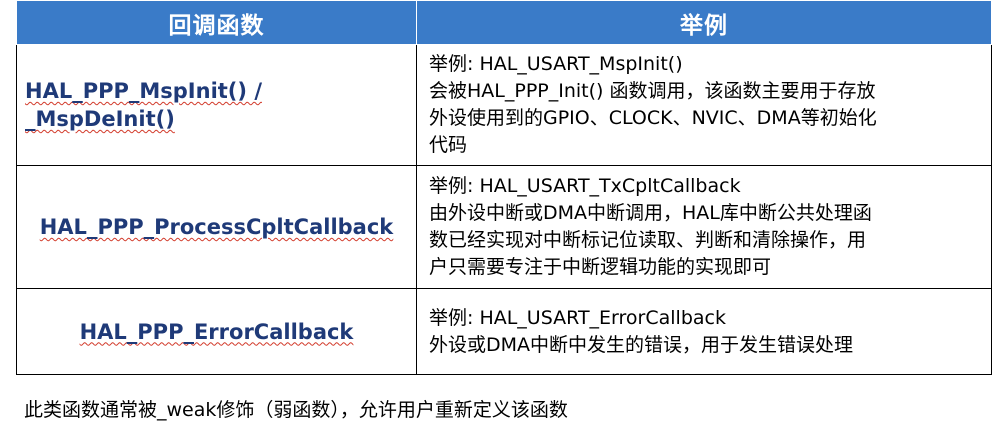 The image size is (1008, 432). I want to click on description-line: 代码, so click(448, 145).